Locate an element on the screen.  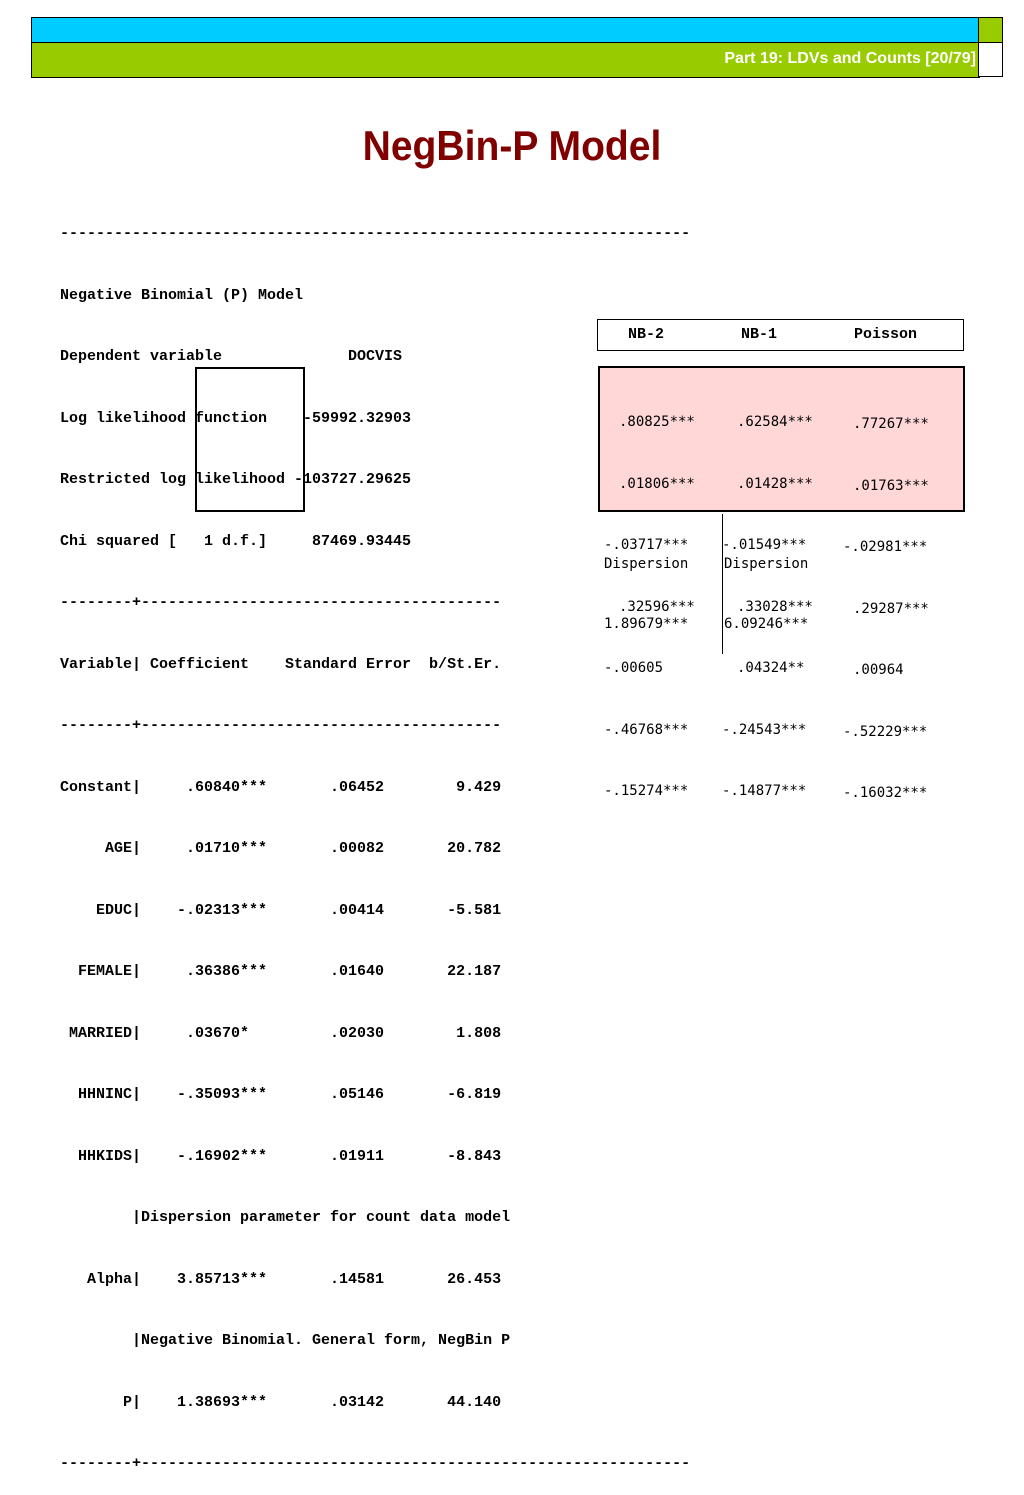
nb2-value: .01806*** is located at coordinates (657, 483).